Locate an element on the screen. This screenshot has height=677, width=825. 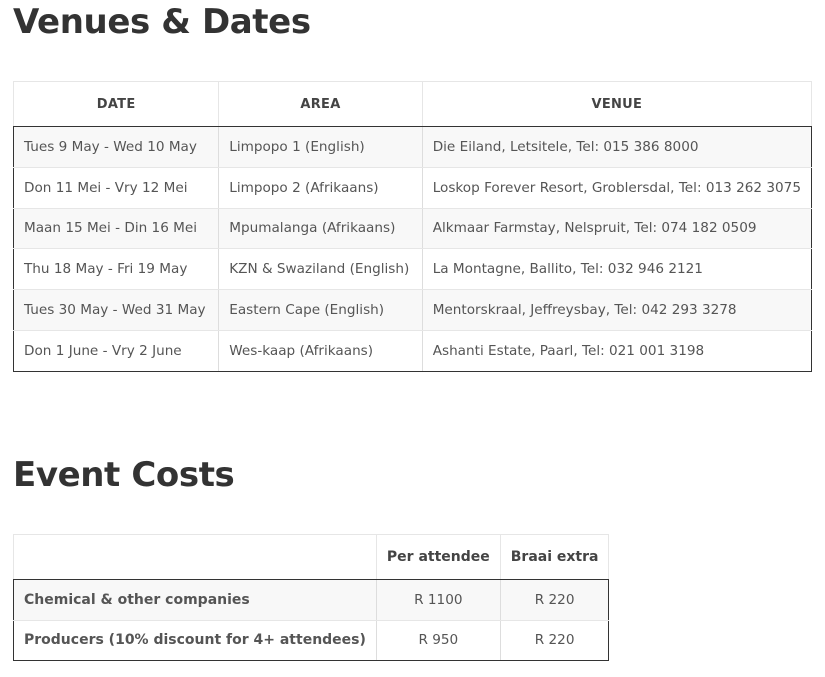
date-cell: Thu 18 May - Fri 19 May is located at coordinates (116, 269).